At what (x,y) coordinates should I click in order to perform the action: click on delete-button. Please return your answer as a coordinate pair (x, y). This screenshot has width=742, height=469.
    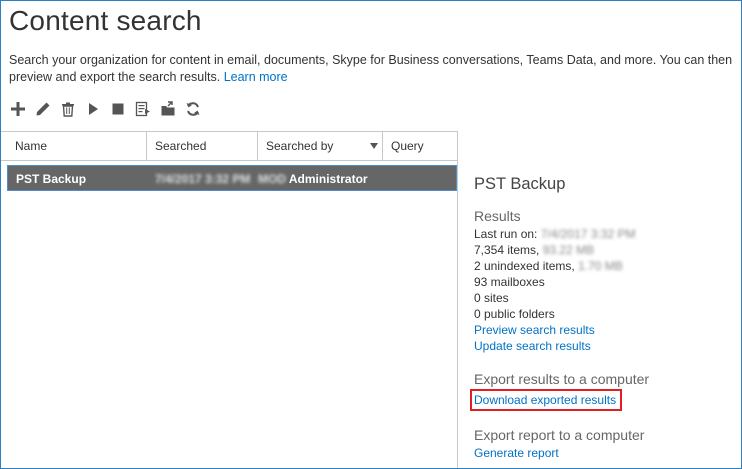
    Looking at the image, I should click on (68, 109).